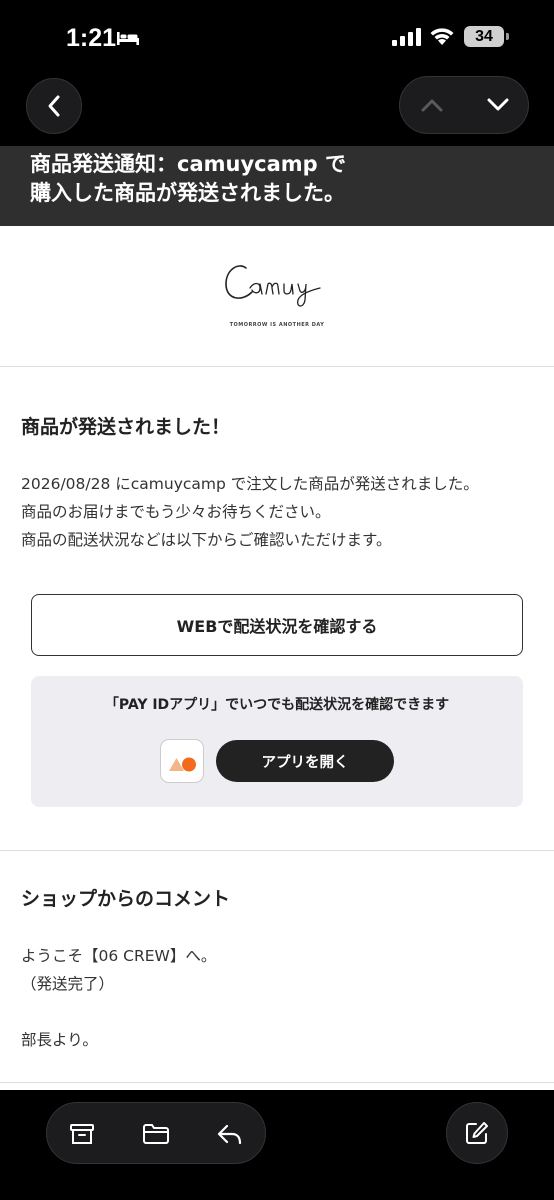 This screenshot has width=554, height=1200. I want to click on app-promo-text: 「PAY IDアプリ」でいつでも配送状況を確認できます, so click(277, 705).